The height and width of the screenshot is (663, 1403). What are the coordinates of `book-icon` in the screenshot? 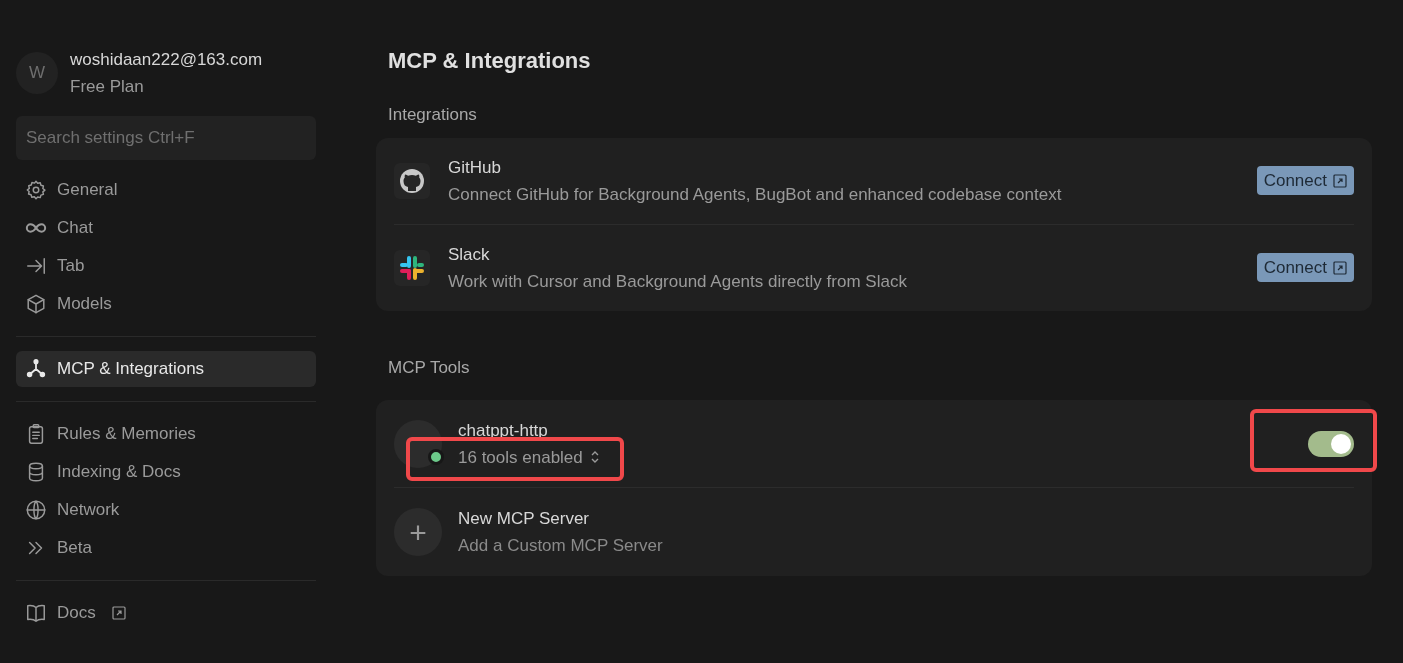 It's located at (36, 613).